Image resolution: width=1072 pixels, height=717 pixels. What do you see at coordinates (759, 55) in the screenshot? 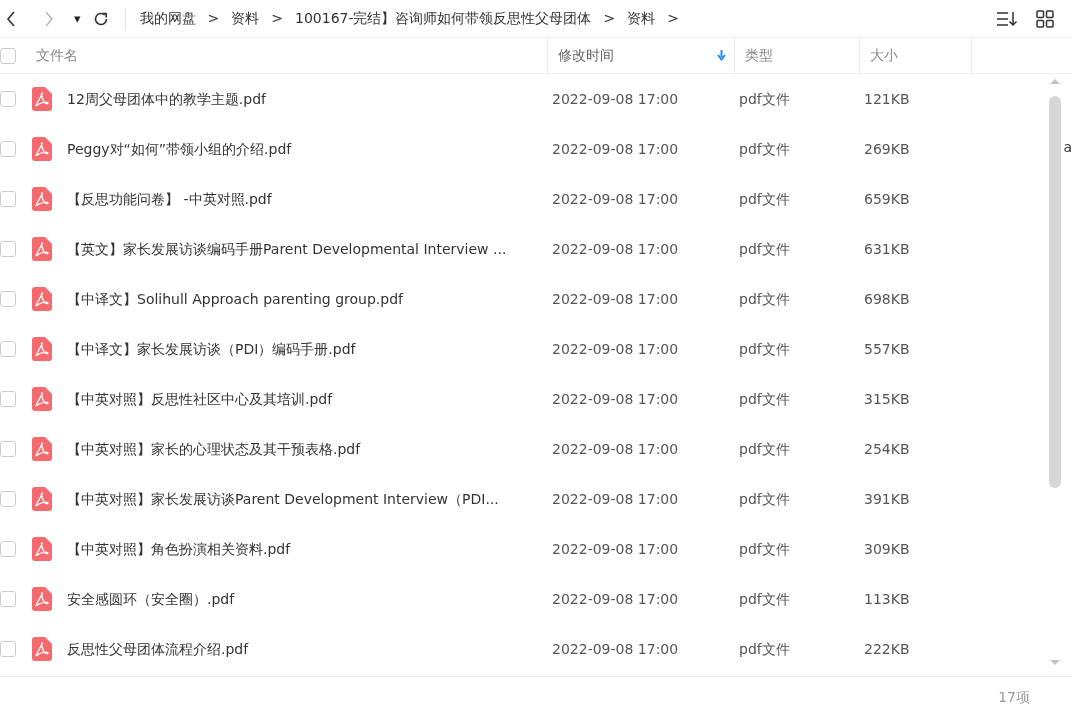
I see `column-header: 类型` at bounding box center [759, 55].